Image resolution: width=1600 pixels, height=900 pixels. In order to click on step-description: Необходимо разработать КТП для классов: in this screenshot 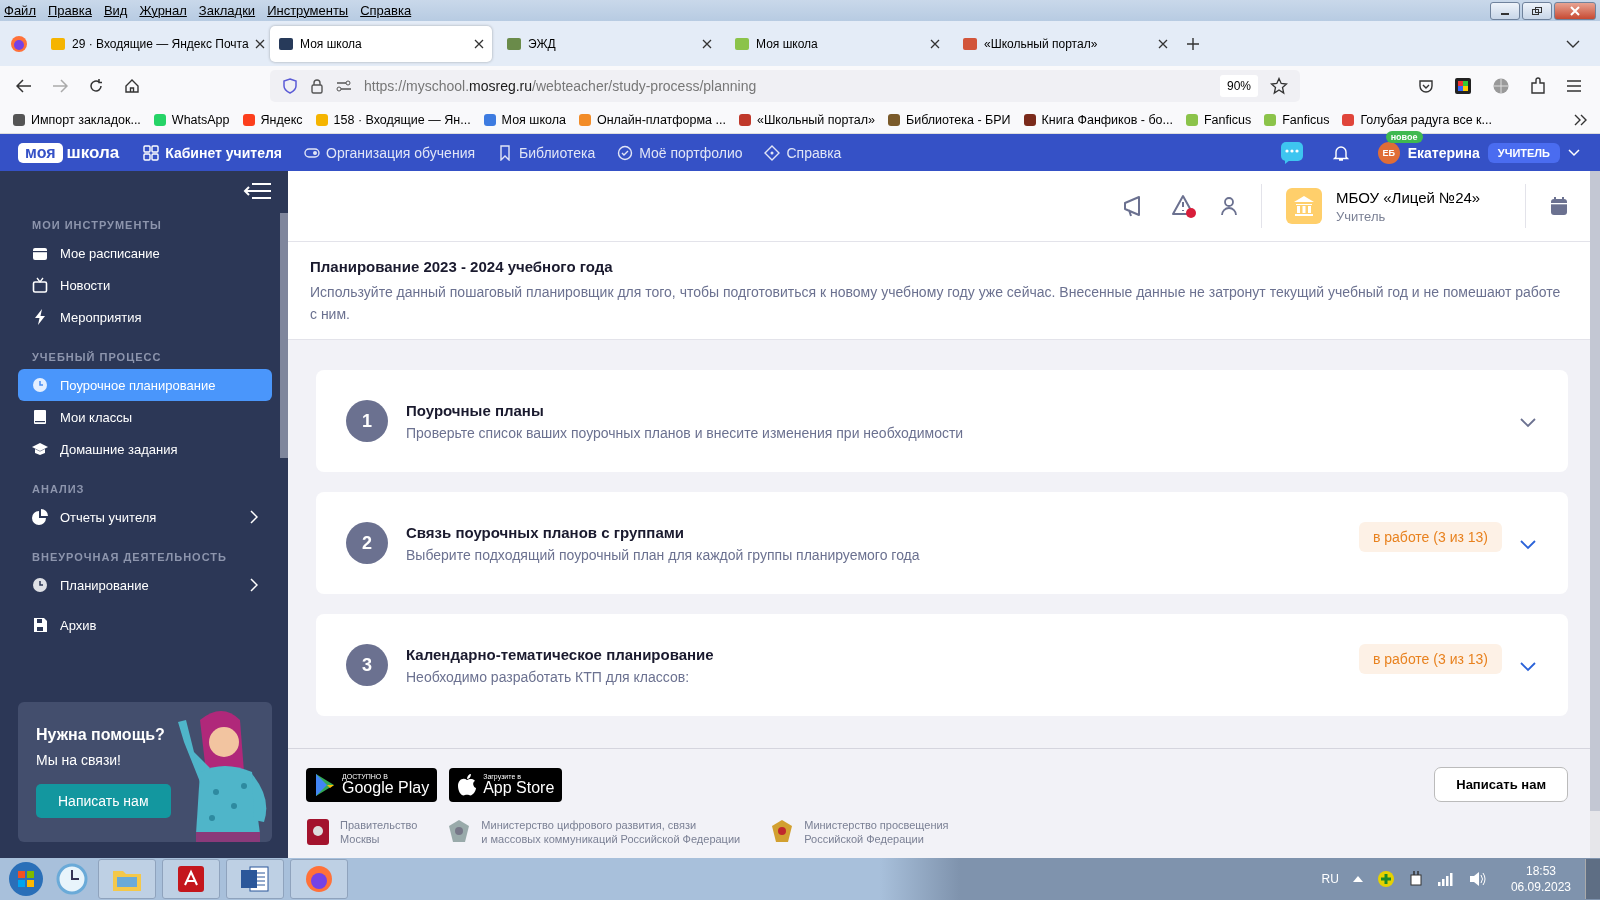, I will do `click(548, 676)`.